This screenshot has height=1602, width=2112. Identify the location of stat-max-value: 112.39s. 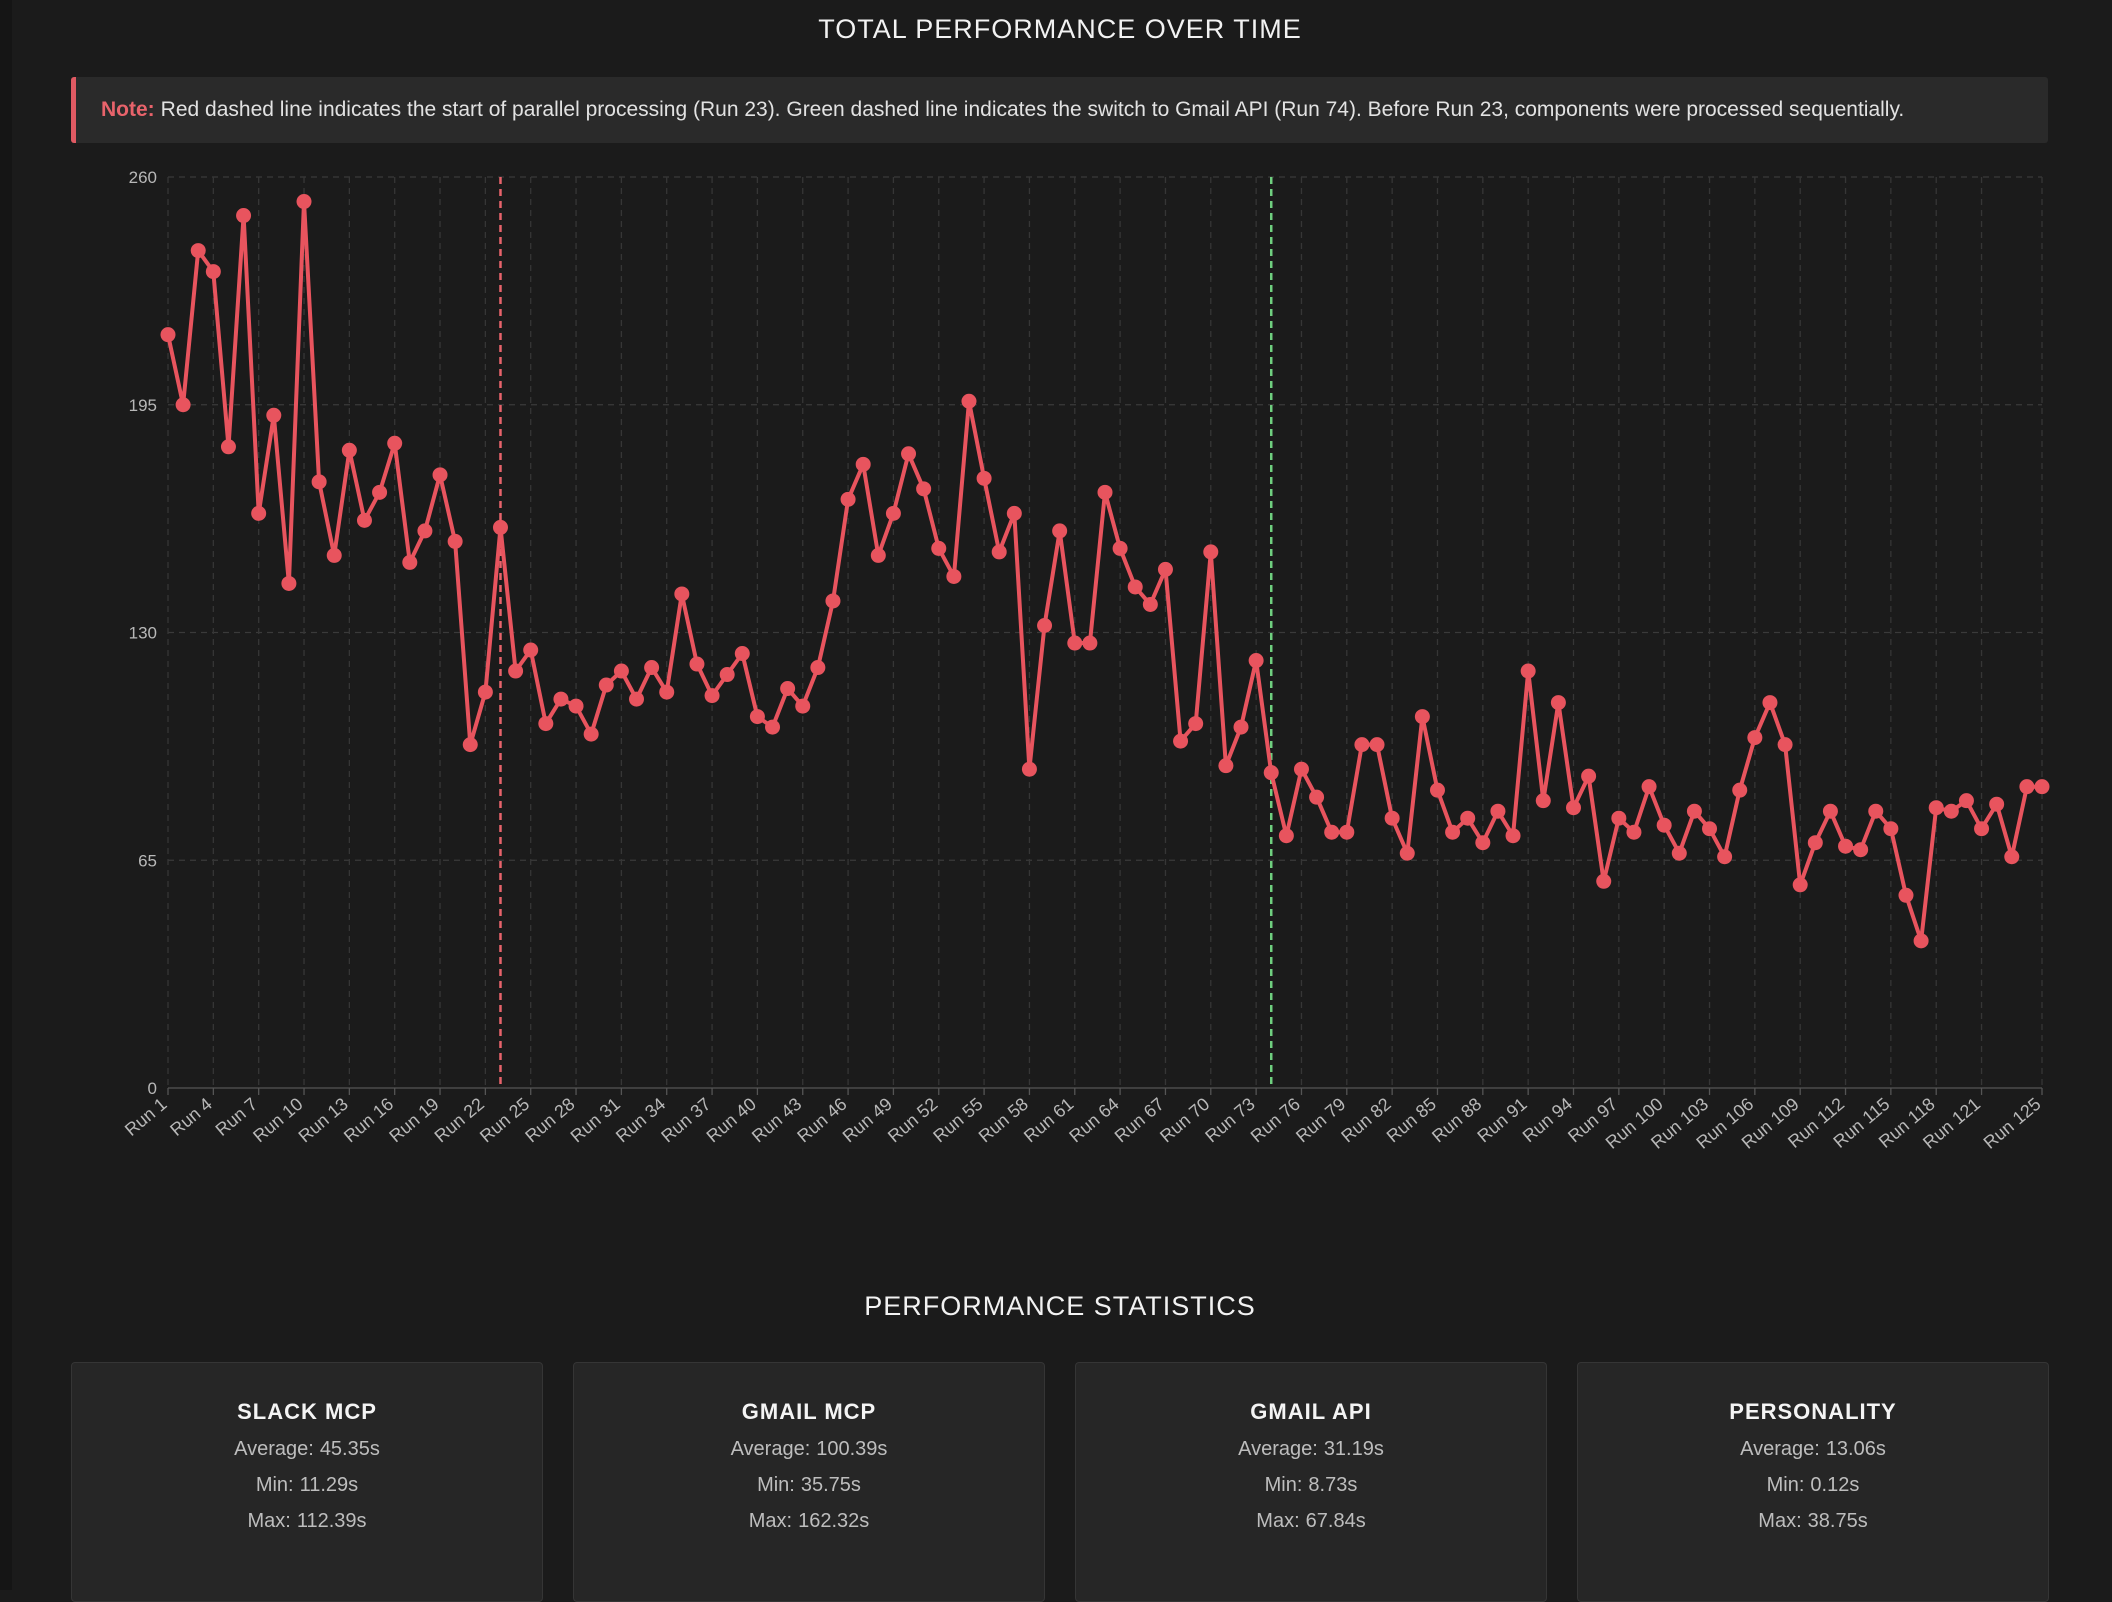
(331, 1521).